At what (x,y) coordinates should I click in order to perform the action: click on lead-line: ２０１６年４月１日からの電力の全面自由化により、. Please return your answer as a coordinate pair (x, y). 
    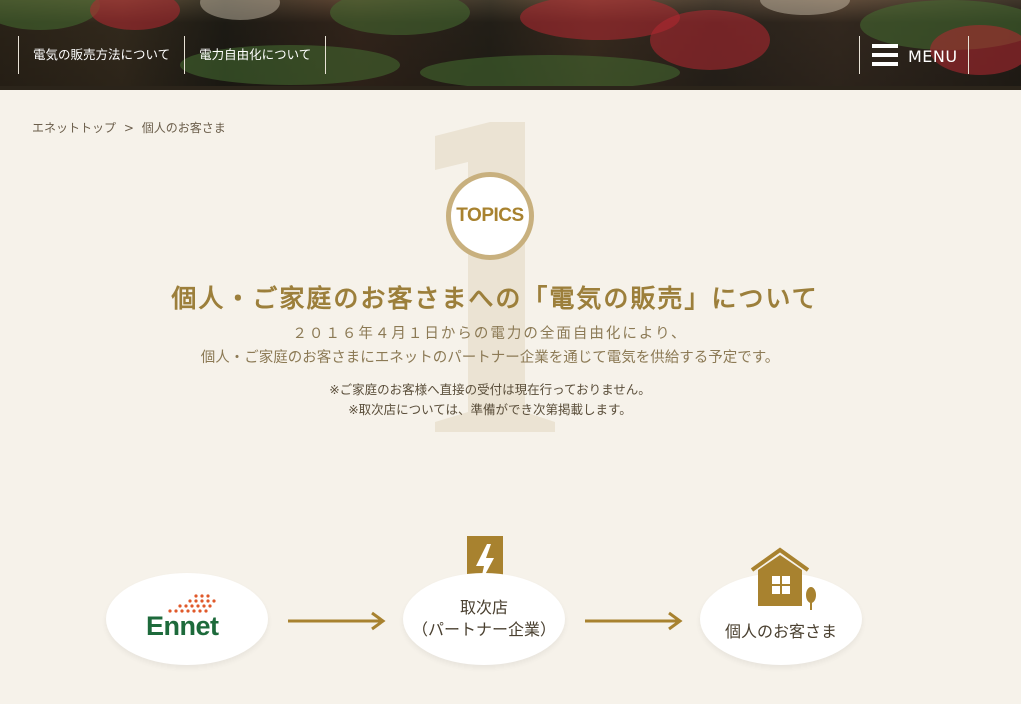
    Looking at the image, I should click on (490, 334).